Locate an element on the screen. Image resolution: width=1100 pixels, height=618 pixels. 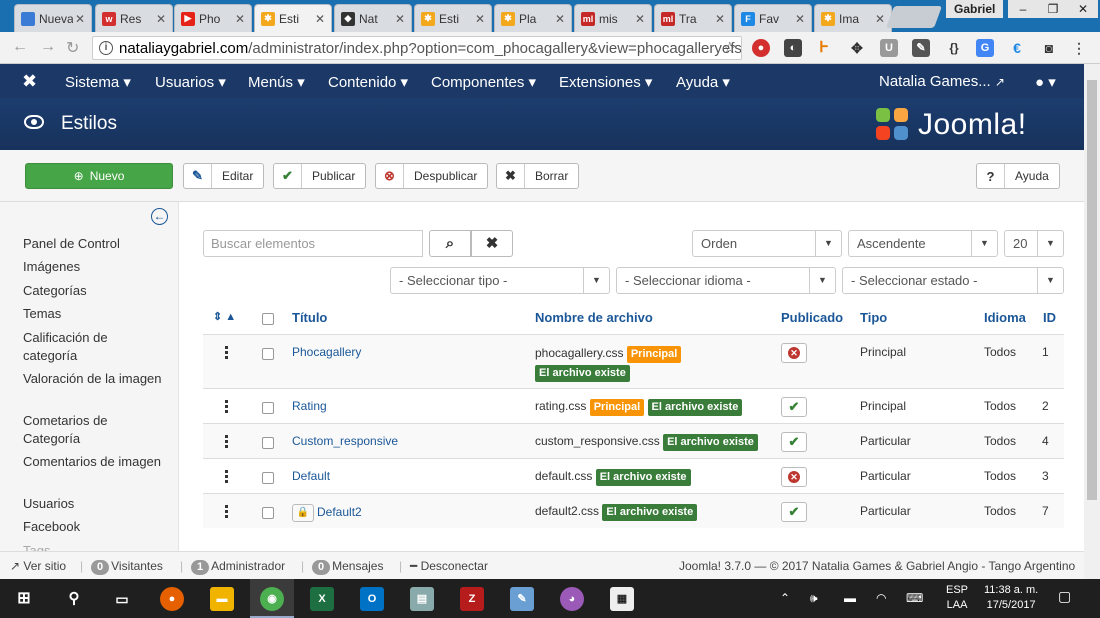
extension-shield2-icon: U is located at coordinates (889, 48).